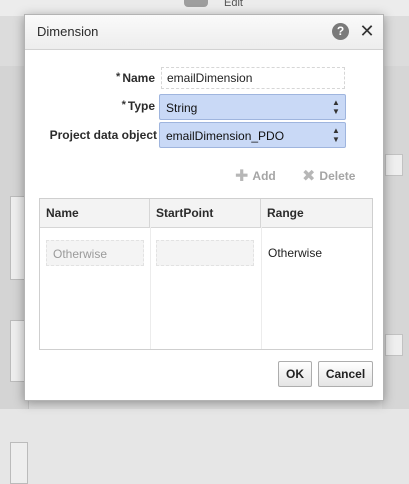  What do you see at coordinates (337, 176) in the screenshot?
I see `delete-button-label: Delete` at bounding box center [337, 176].